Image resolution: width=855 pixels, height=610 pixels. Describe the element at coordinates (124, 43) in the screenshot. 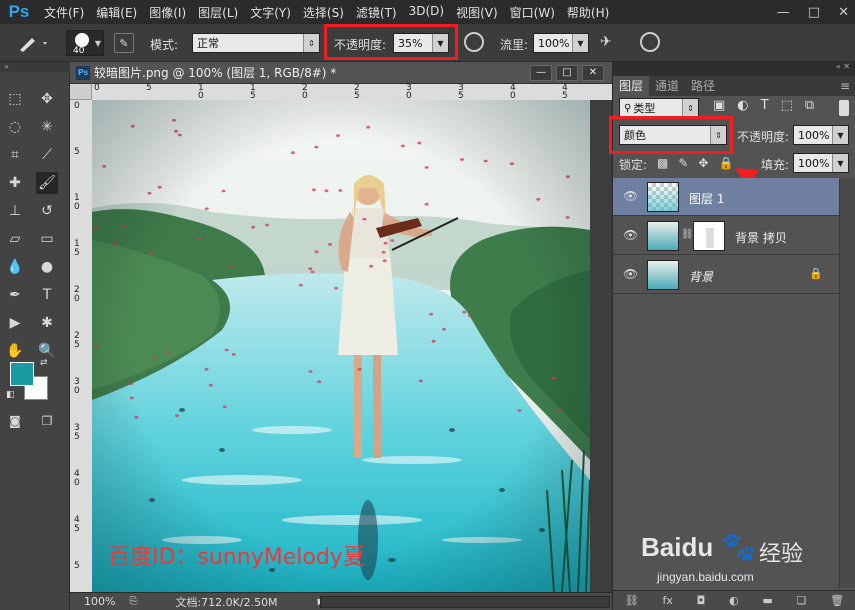

I see `brush-panel-toggle-icon: ✎` at that location.